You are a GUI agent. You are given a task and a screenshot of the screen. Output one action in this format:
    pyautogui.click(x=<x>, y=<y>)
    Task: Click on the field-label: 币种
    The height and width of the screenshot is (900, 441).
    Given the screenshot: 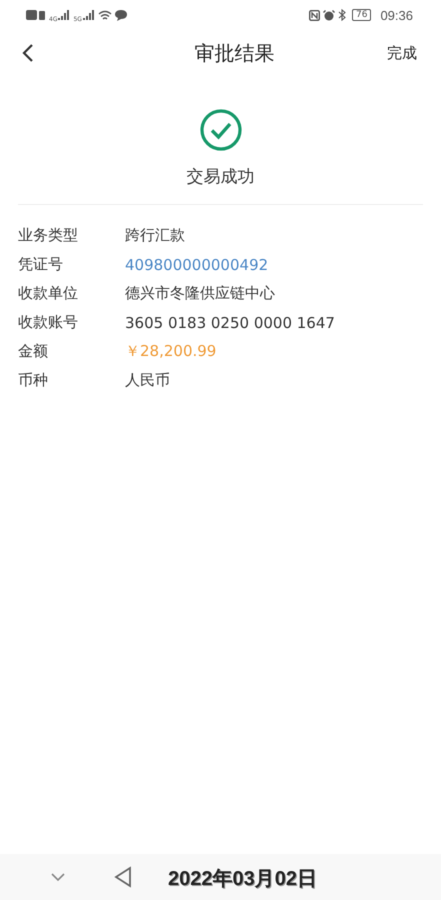 What is the action you would take?
    pyautogui.click(x=33, y=380)
    